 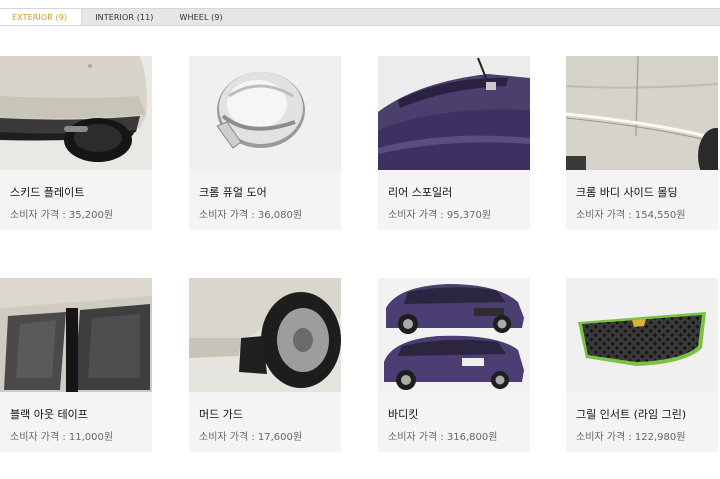 I want to click on product-price: 소비자 가격 : 11,000원, so click(x=61, y=435).